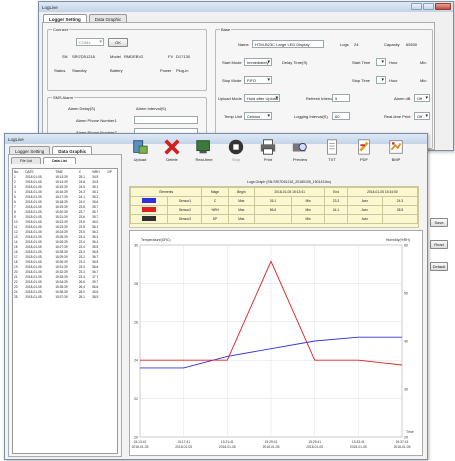 This screenshot has width=455, height=461. Describe the element at coordinates (439, 244) in the screenshot. I see `read-button: Read` at that location.